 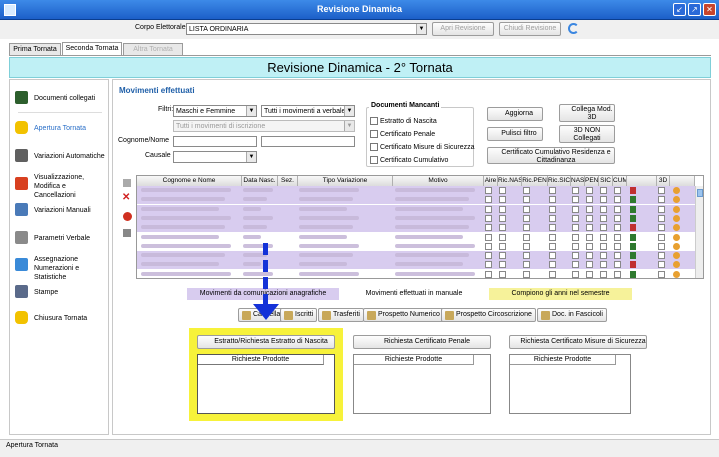 What do you see at coordinates (60, 318) in the screenshot?
I see `sidebar-item-chiusura: Chiusura Tornata` at bounding box center [60, 318].